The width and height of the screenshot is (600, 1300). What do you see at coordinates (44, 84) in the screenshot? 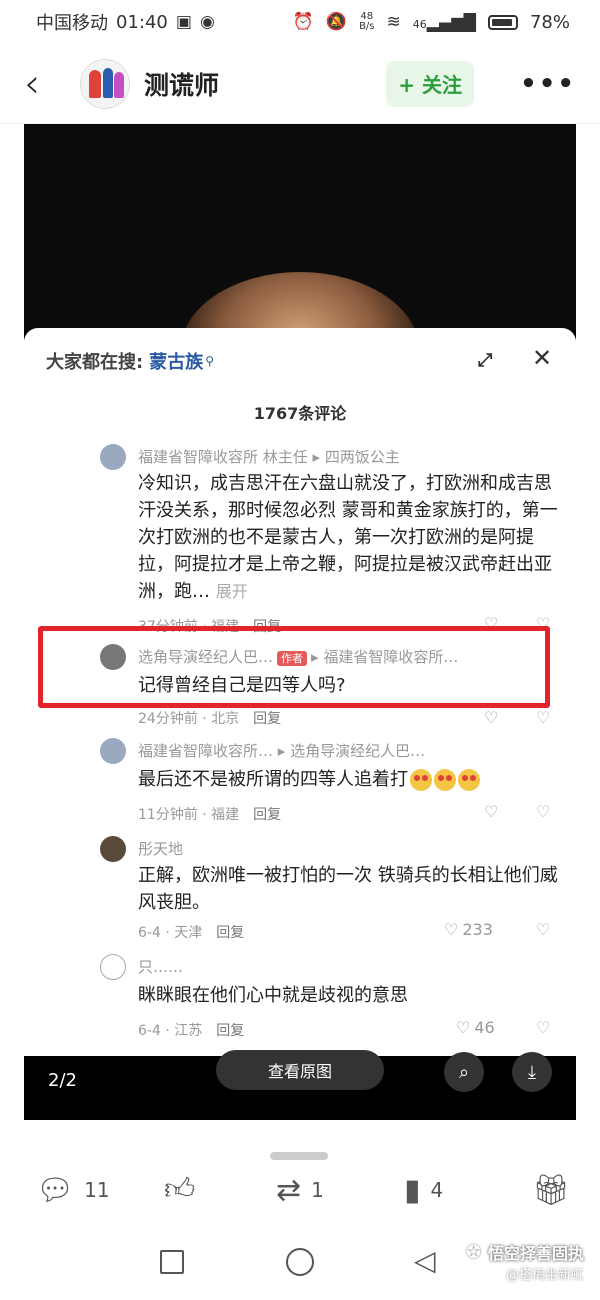
I see `back-arrow-icon: ‹` at bounding box center [44, 84].